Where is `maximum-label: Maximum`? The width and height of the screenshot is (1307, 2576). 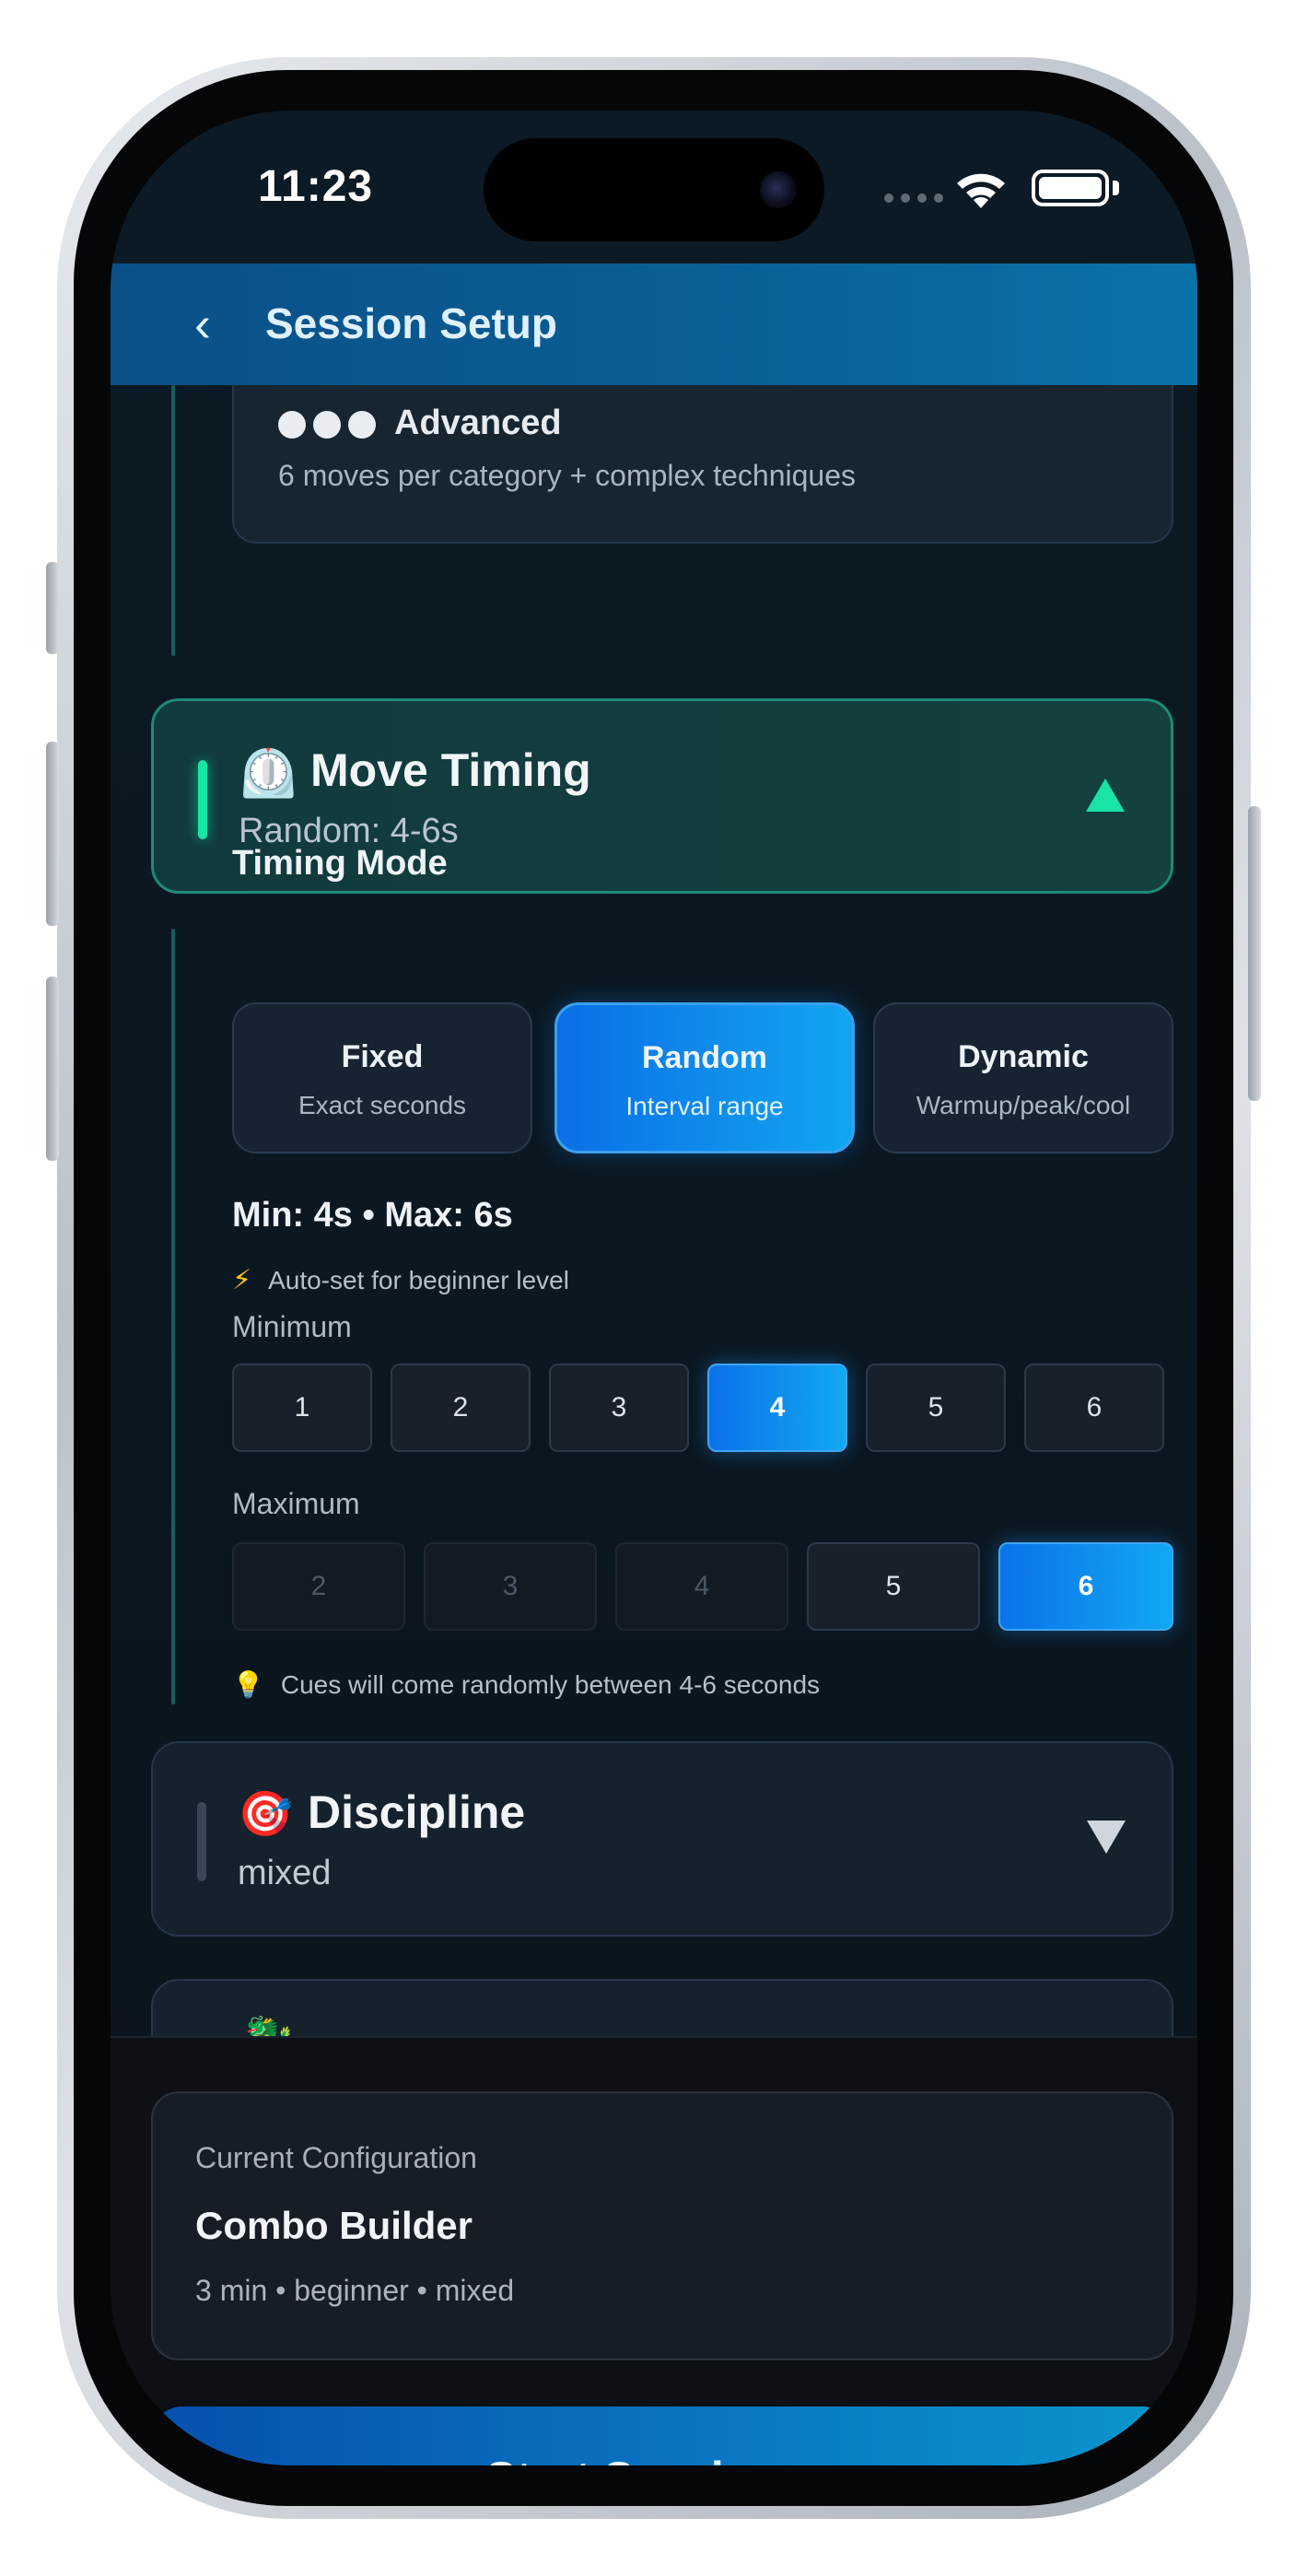 maximum-label: Maximum is located at coordinates (296, 1503).